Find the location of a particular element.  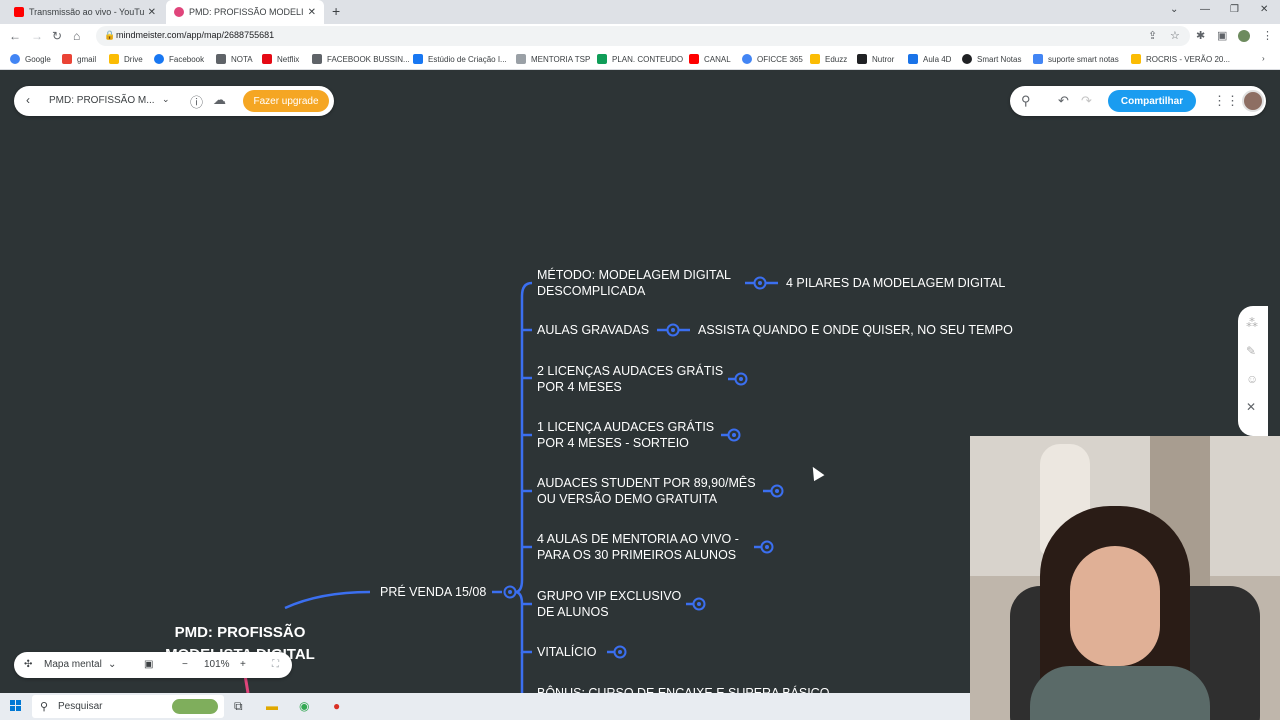

tab-mindmeister: PMD: PROFISSÃO MODELISTA DI ✕ is located at coordinates (245, 12).